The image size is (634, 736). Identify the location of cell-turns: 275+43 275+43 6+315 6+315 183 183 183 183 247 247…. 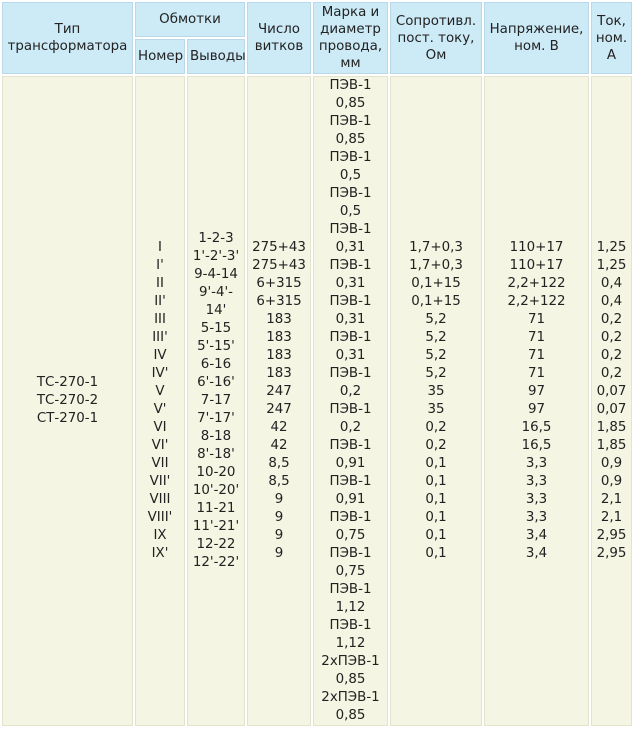
(279, 401).